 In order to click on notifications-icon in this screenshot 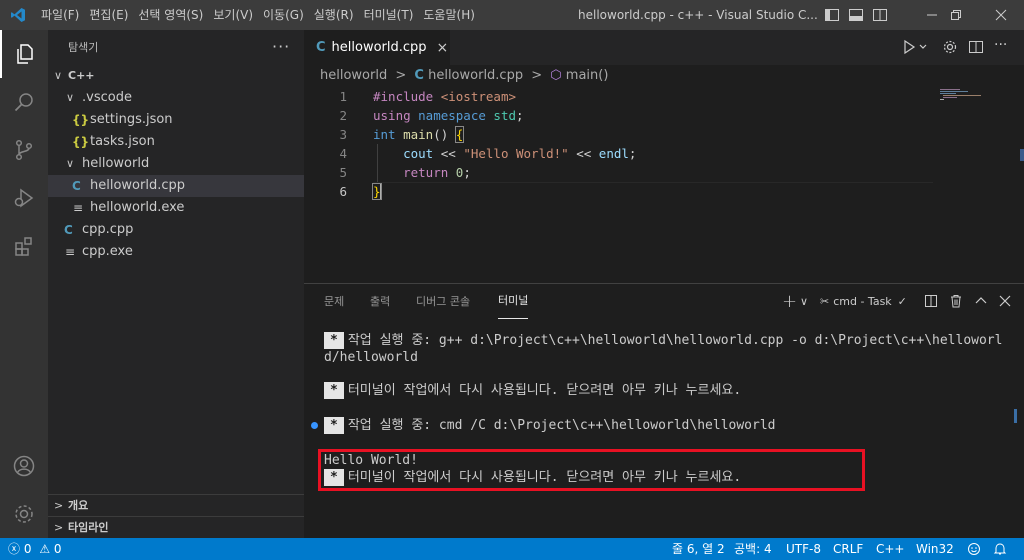, I will do `click(1000, 549)`.